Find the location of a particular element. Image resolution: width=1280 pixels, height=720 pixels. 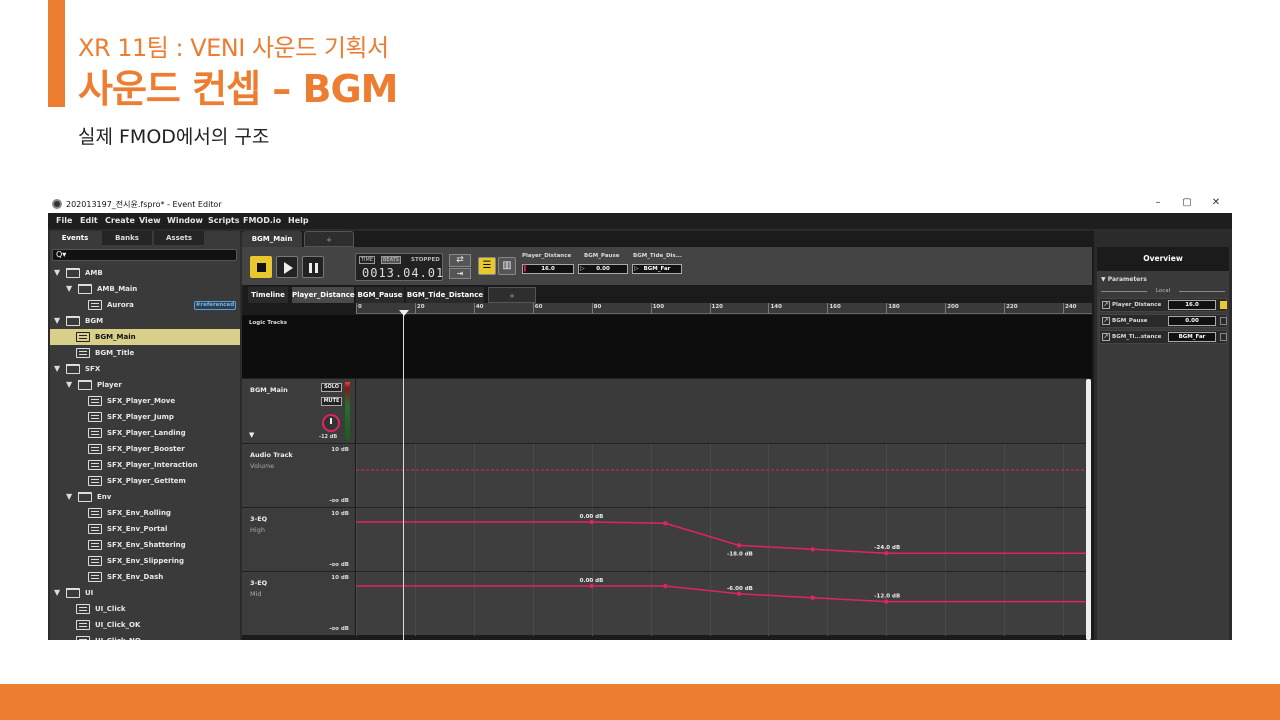

tab-events: Events is located at coordinates (75, 238).